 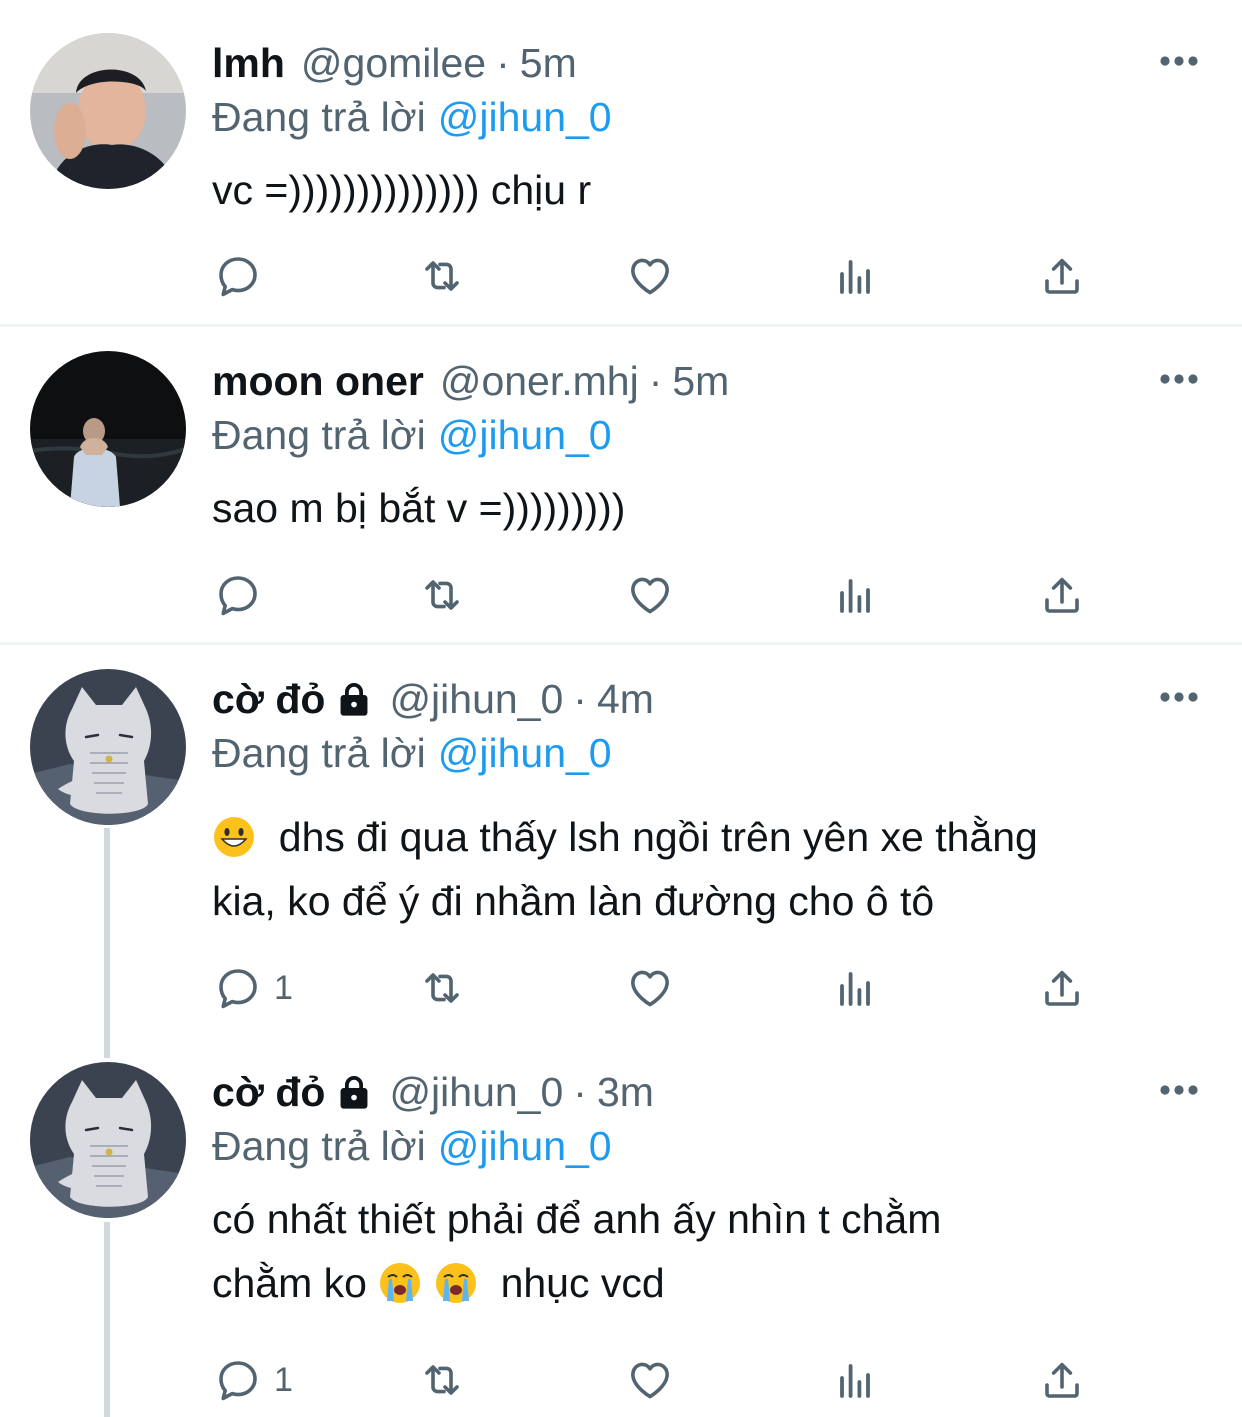 What do you see at coordinates (248, 63) in the screenshot?
I see `display-name: lmh` at bounding box center [248, 63].